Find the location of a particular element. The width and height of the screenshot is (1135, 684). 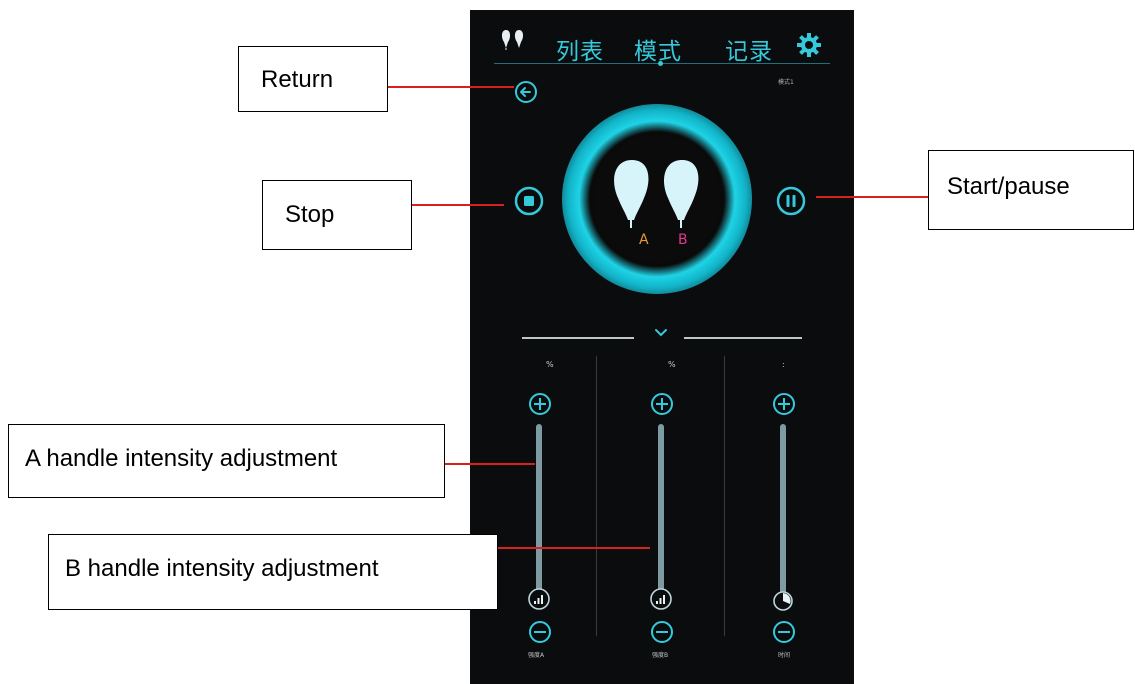

callout-start-pause-text: Start/pause is located at coordinates (1008, 186).